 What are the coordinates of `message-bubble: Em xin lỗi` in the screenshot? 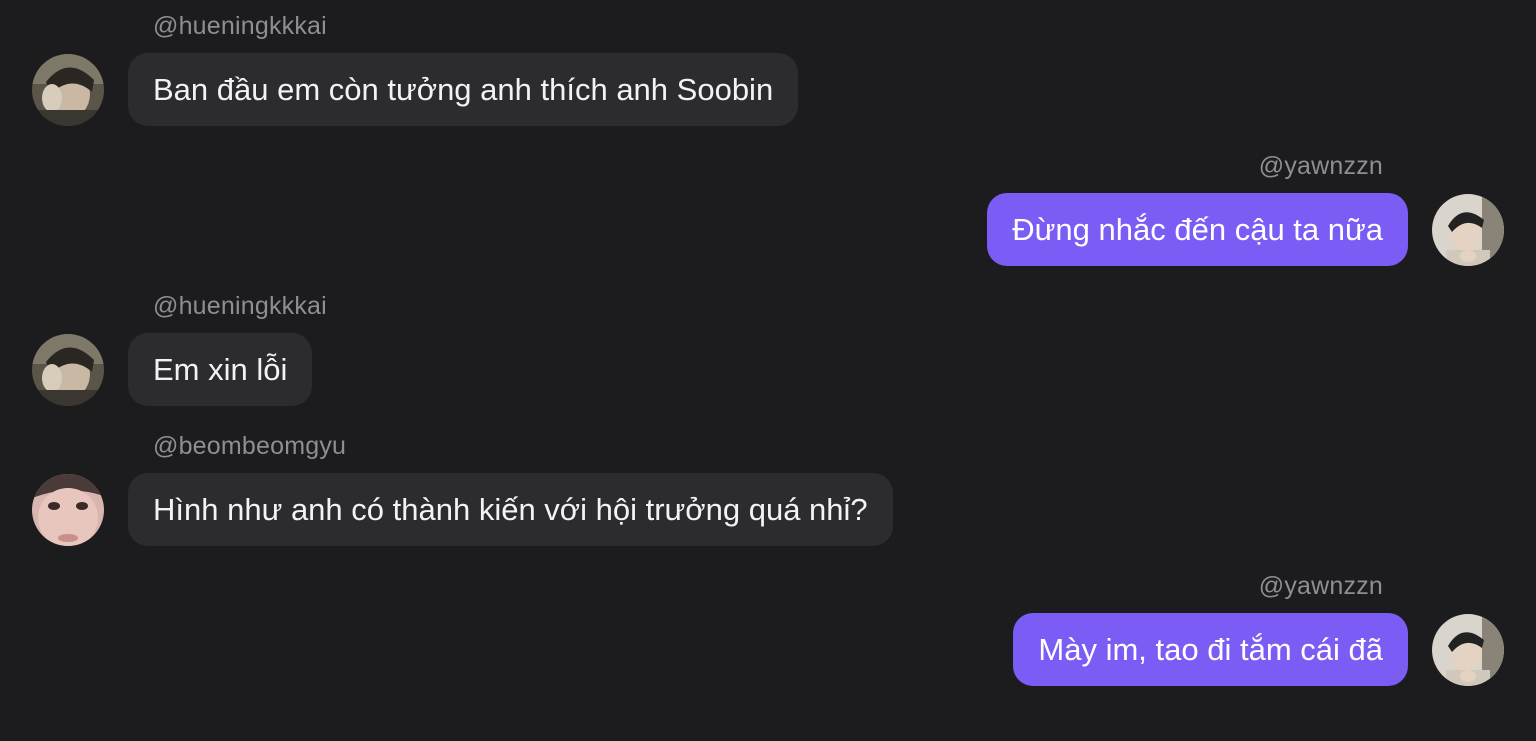 It's located at (220, 369).